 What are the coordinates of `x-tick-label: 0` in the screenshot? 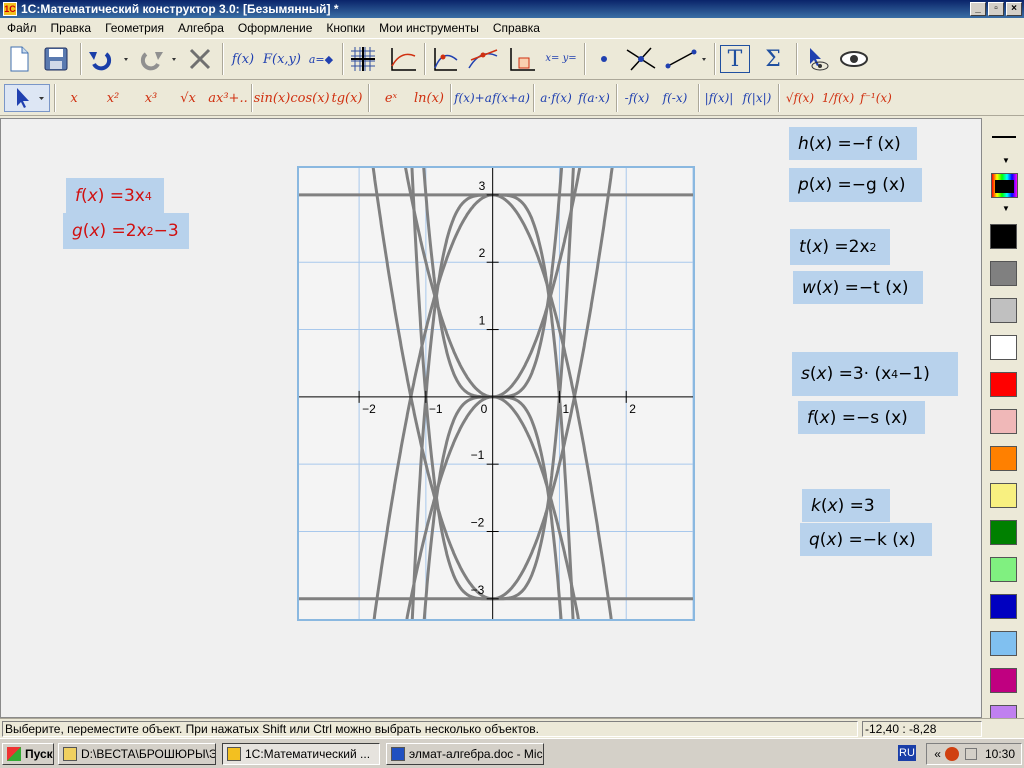 It's located at (484, 409).